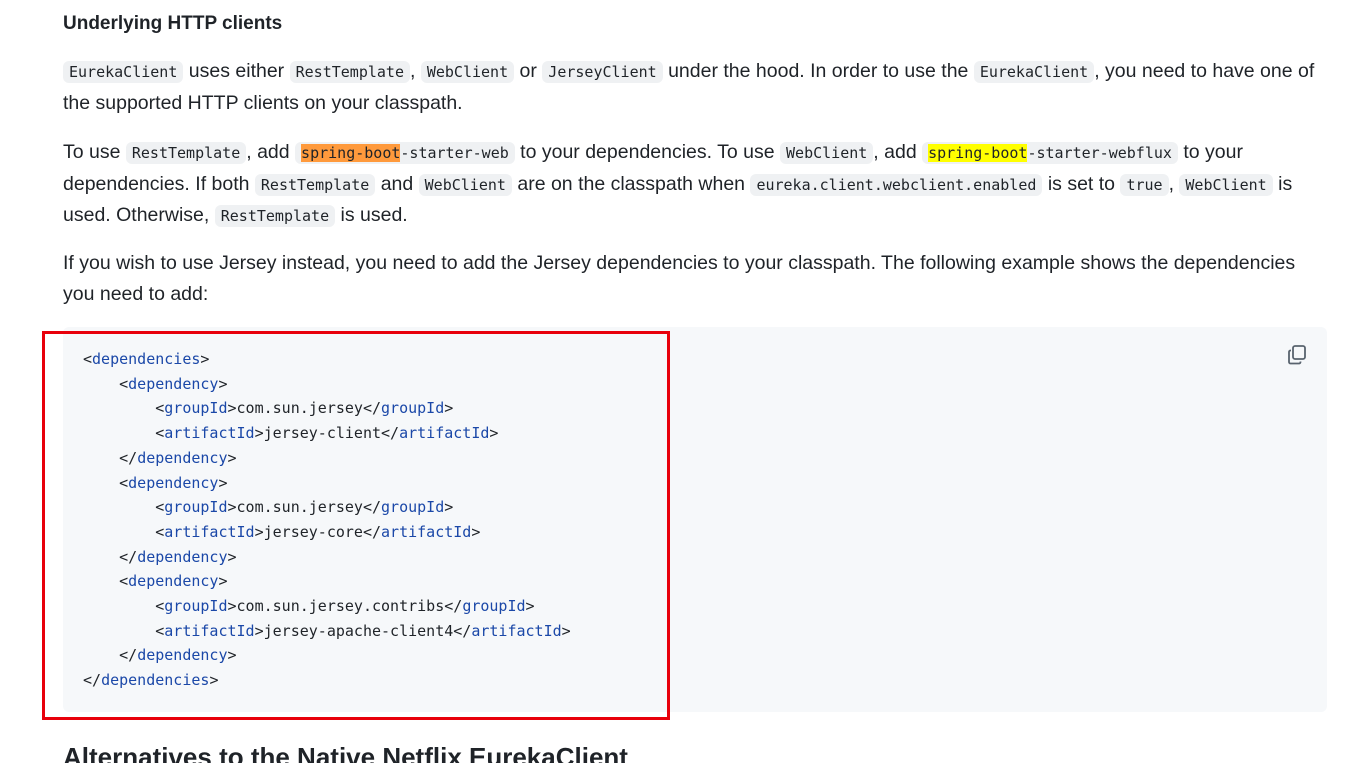 The width and height of the screenshot is (1350, 763). Describe the element at coordinates (371, 215) in the screenshot. I see `text: is used.` at that location.